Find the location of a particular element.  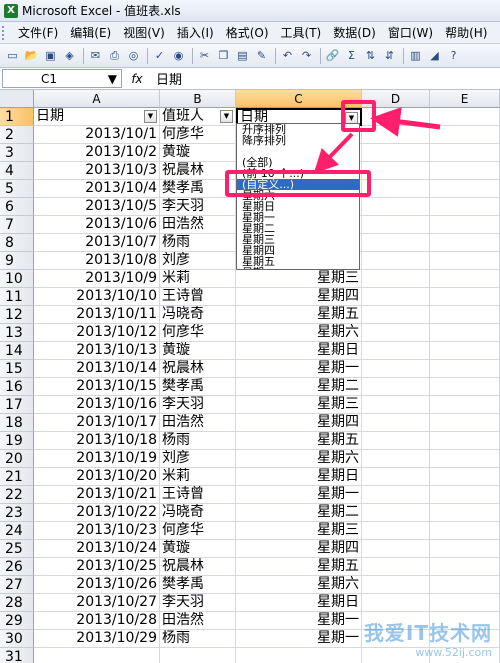

row-header: 5 is located at coordinates (17, 189).